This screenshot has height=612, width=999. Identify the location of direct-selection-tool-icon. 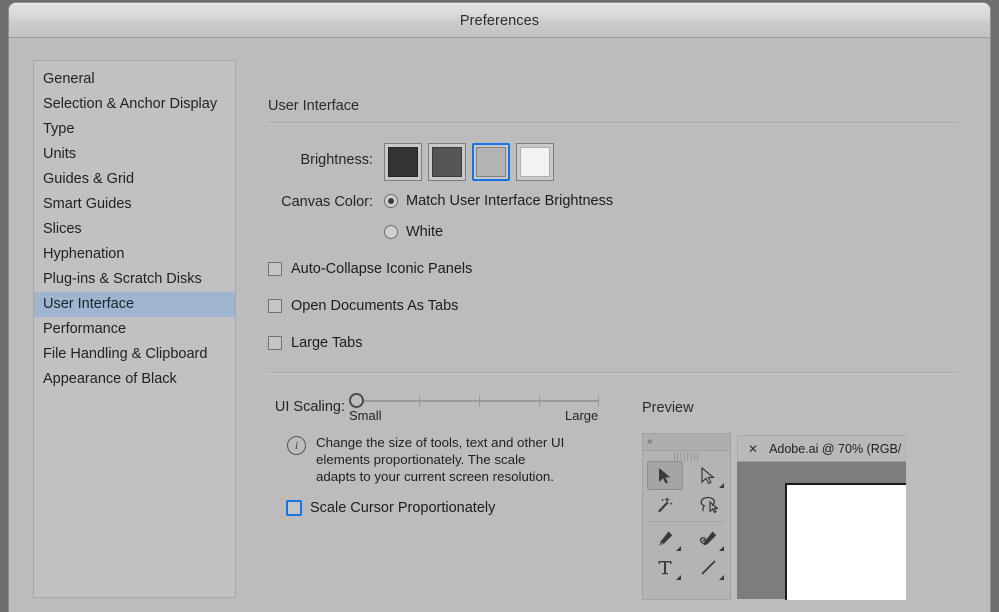
(708, 475).